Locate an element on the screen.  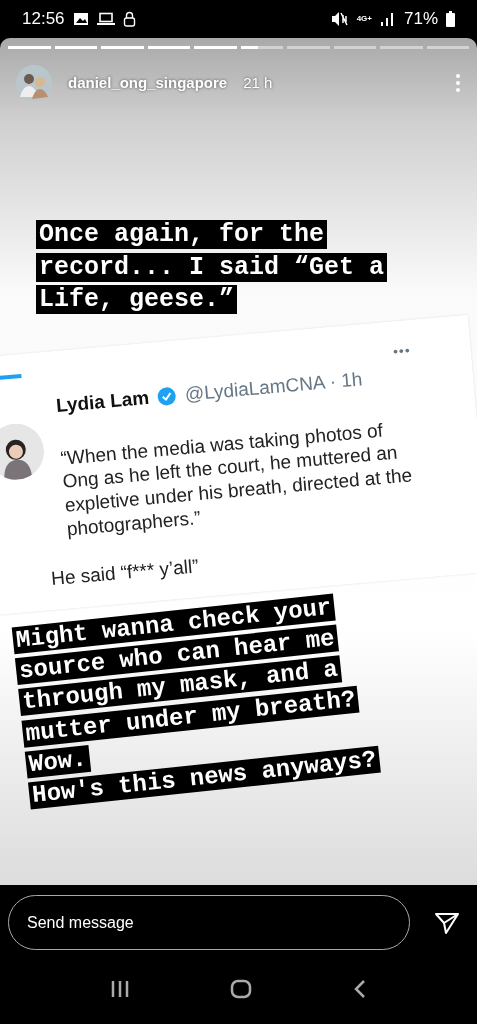
post-age: 21 h is located at coordinates (258, 82).